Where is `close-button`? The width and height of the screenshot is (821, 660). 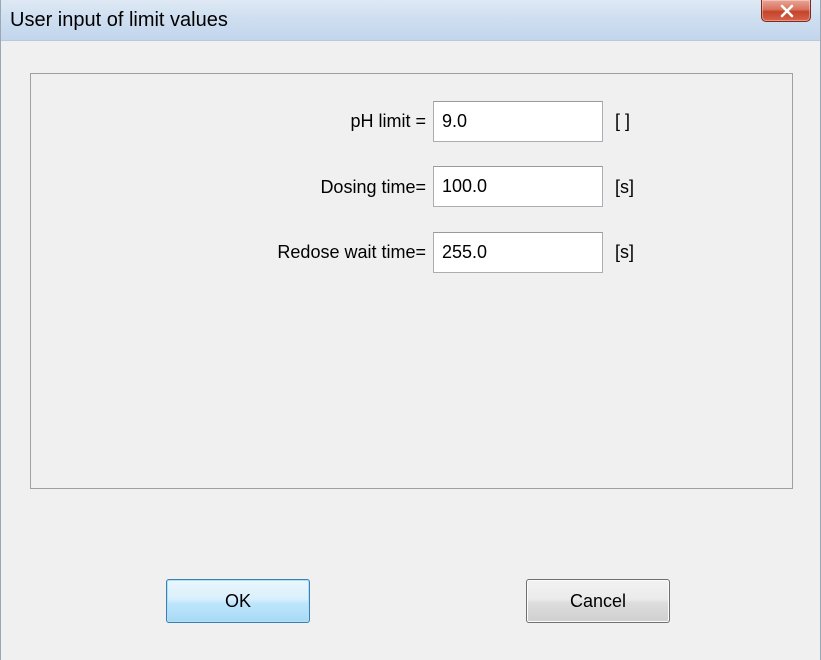
close-button is located at coordinates (786, 11).